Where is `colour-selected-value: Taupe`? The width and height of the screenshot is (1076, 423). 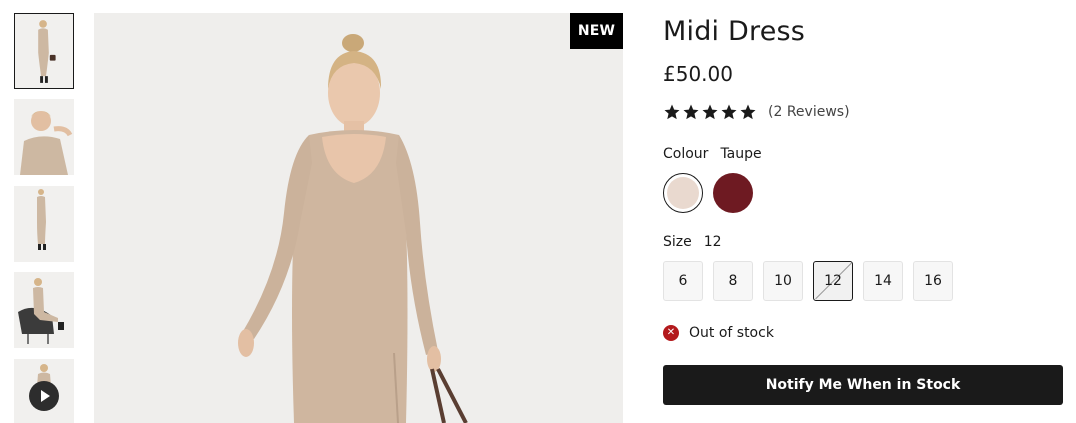 colour-selected-value: Taupe is located at coordinates (741, 154).